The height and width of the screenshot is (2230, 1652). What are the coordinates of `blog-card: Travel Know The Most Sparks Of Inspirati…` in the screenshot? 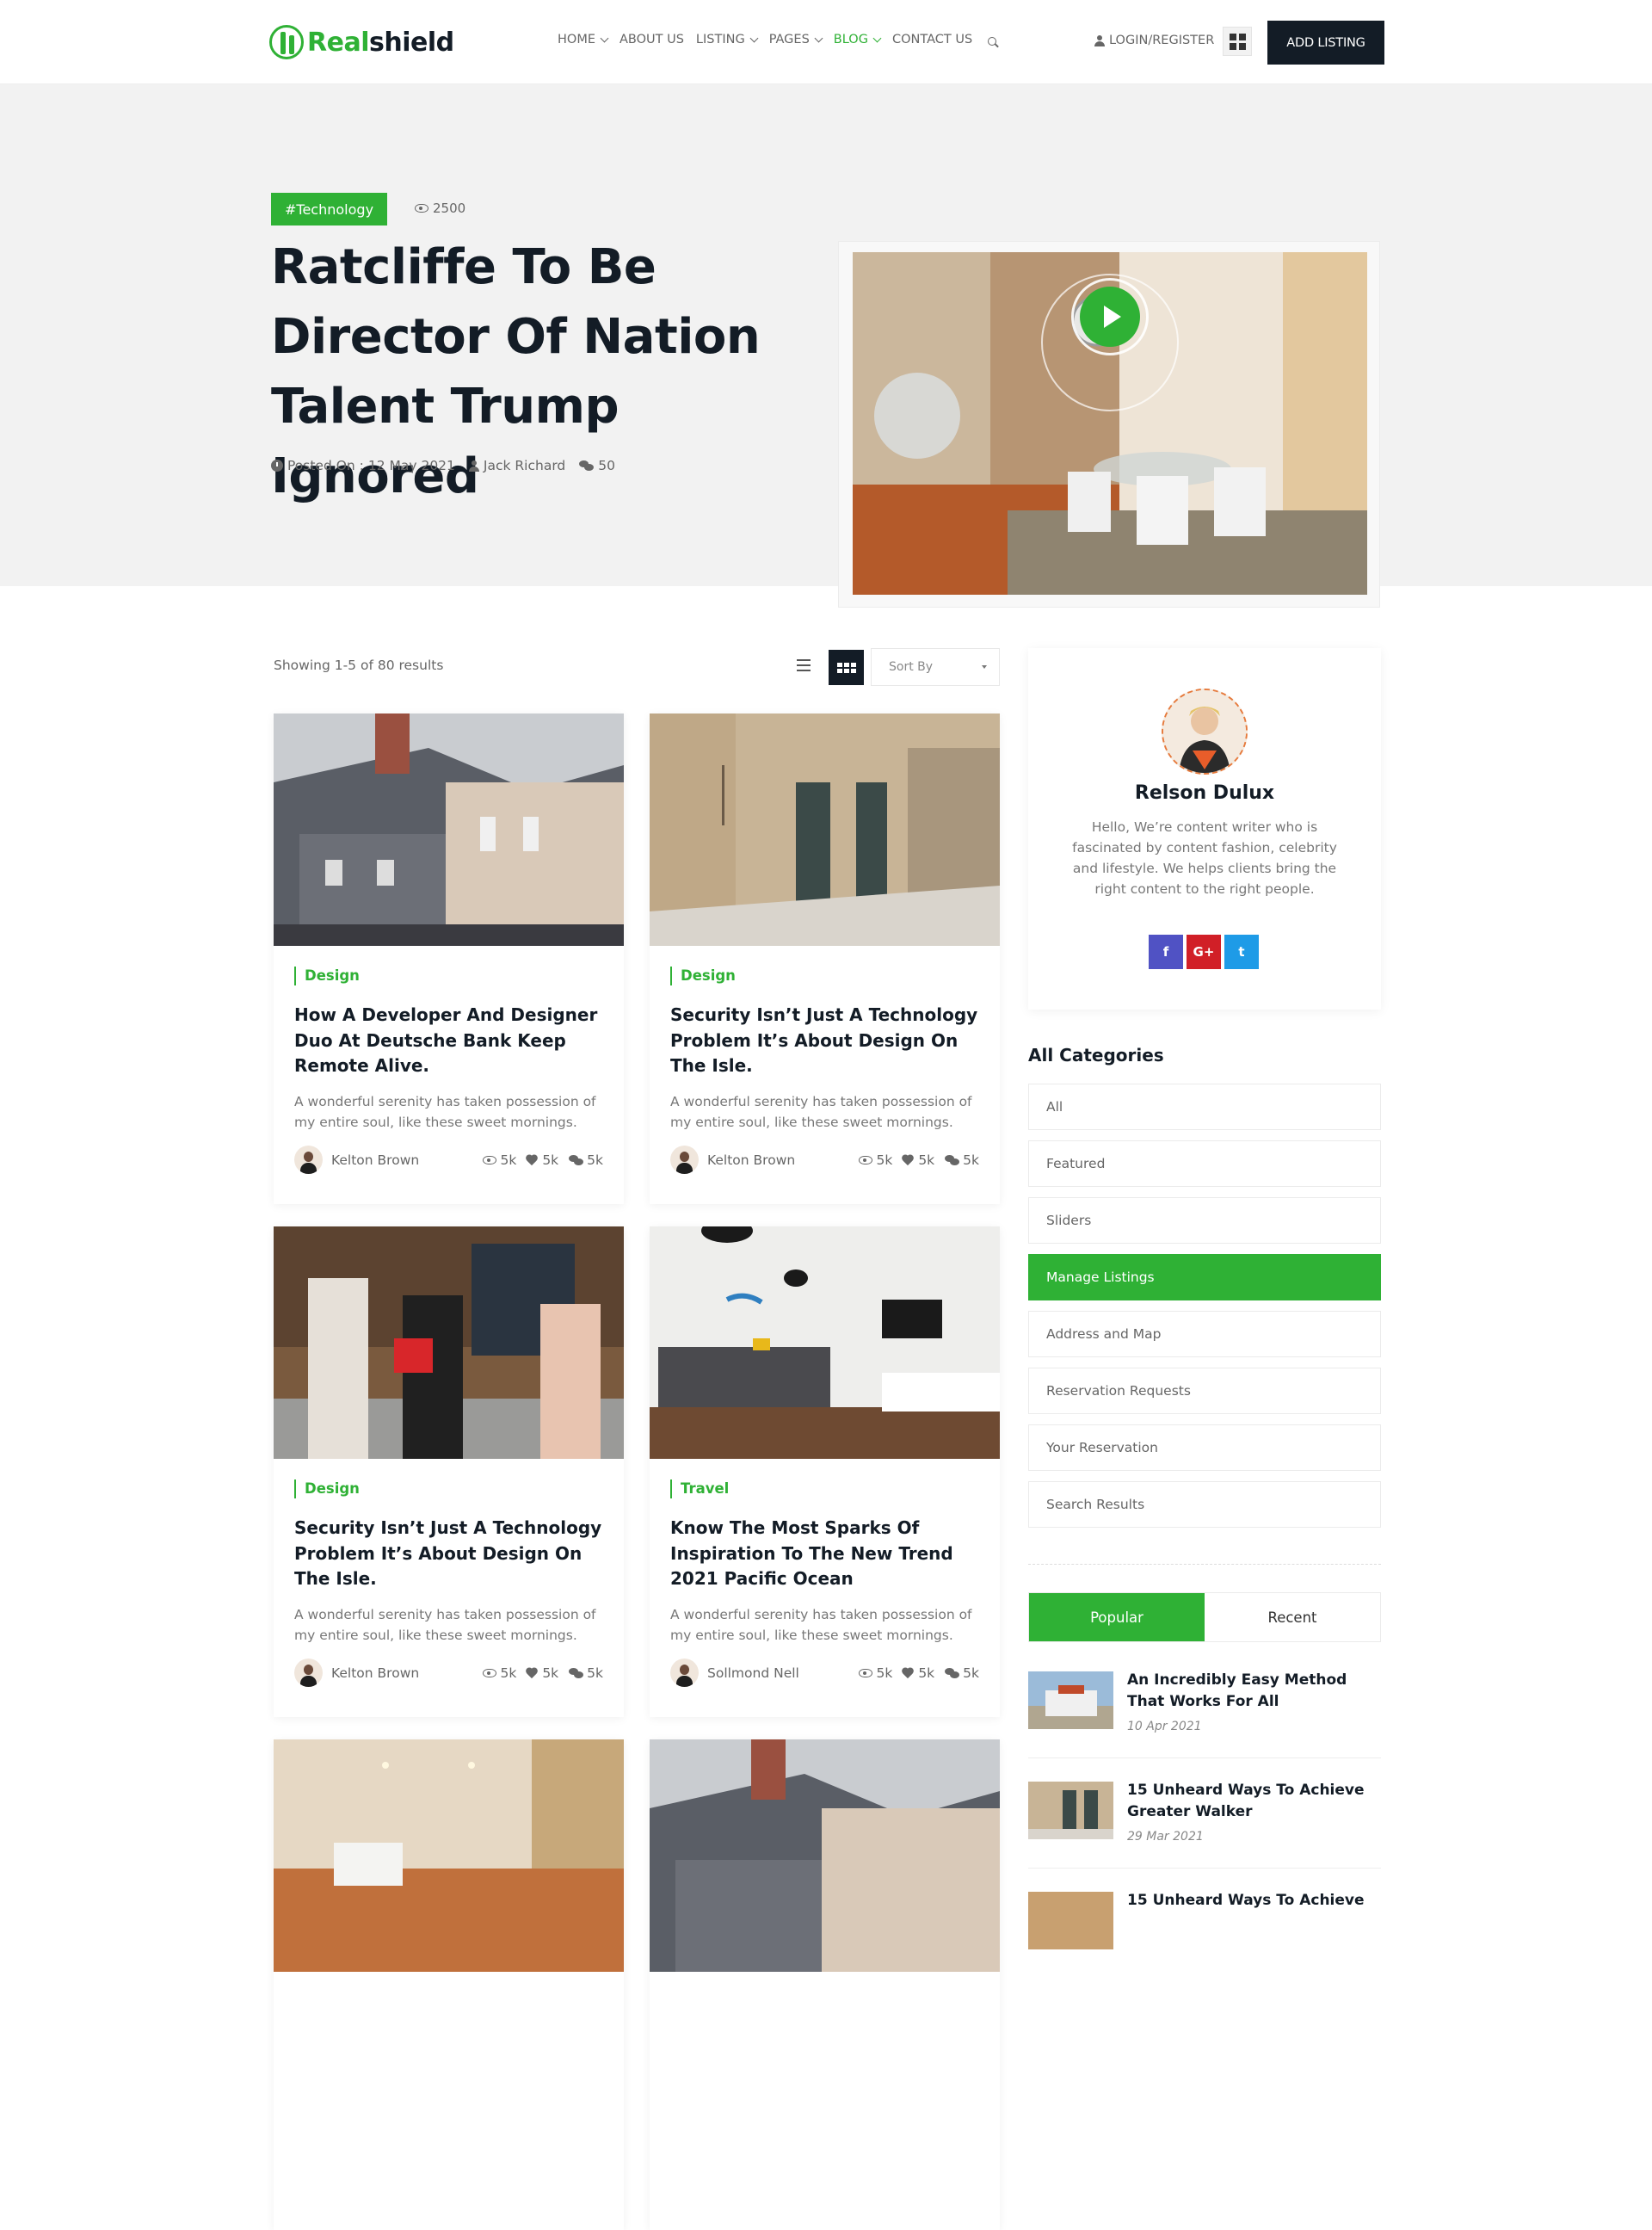 It's located at (825, 1471).